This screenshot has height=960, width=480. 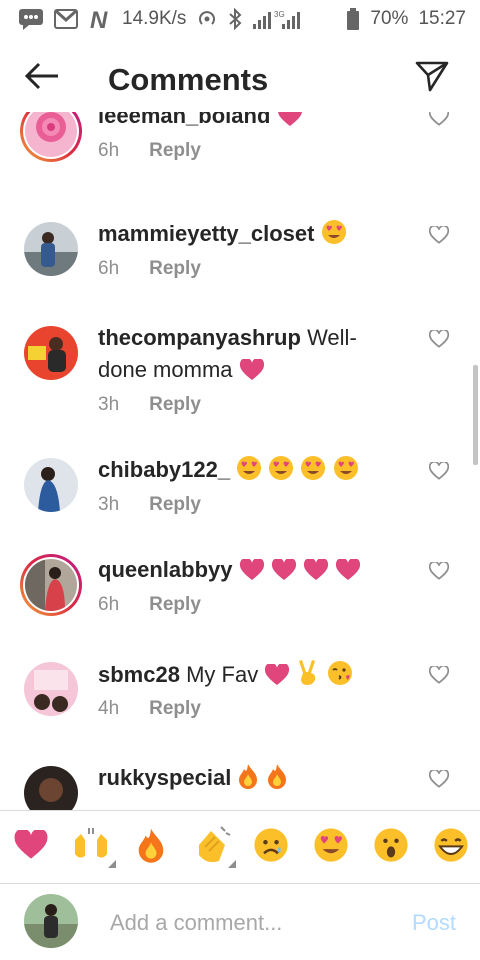 I want to click on emoji-heart-button, so click(x=31, y=847).